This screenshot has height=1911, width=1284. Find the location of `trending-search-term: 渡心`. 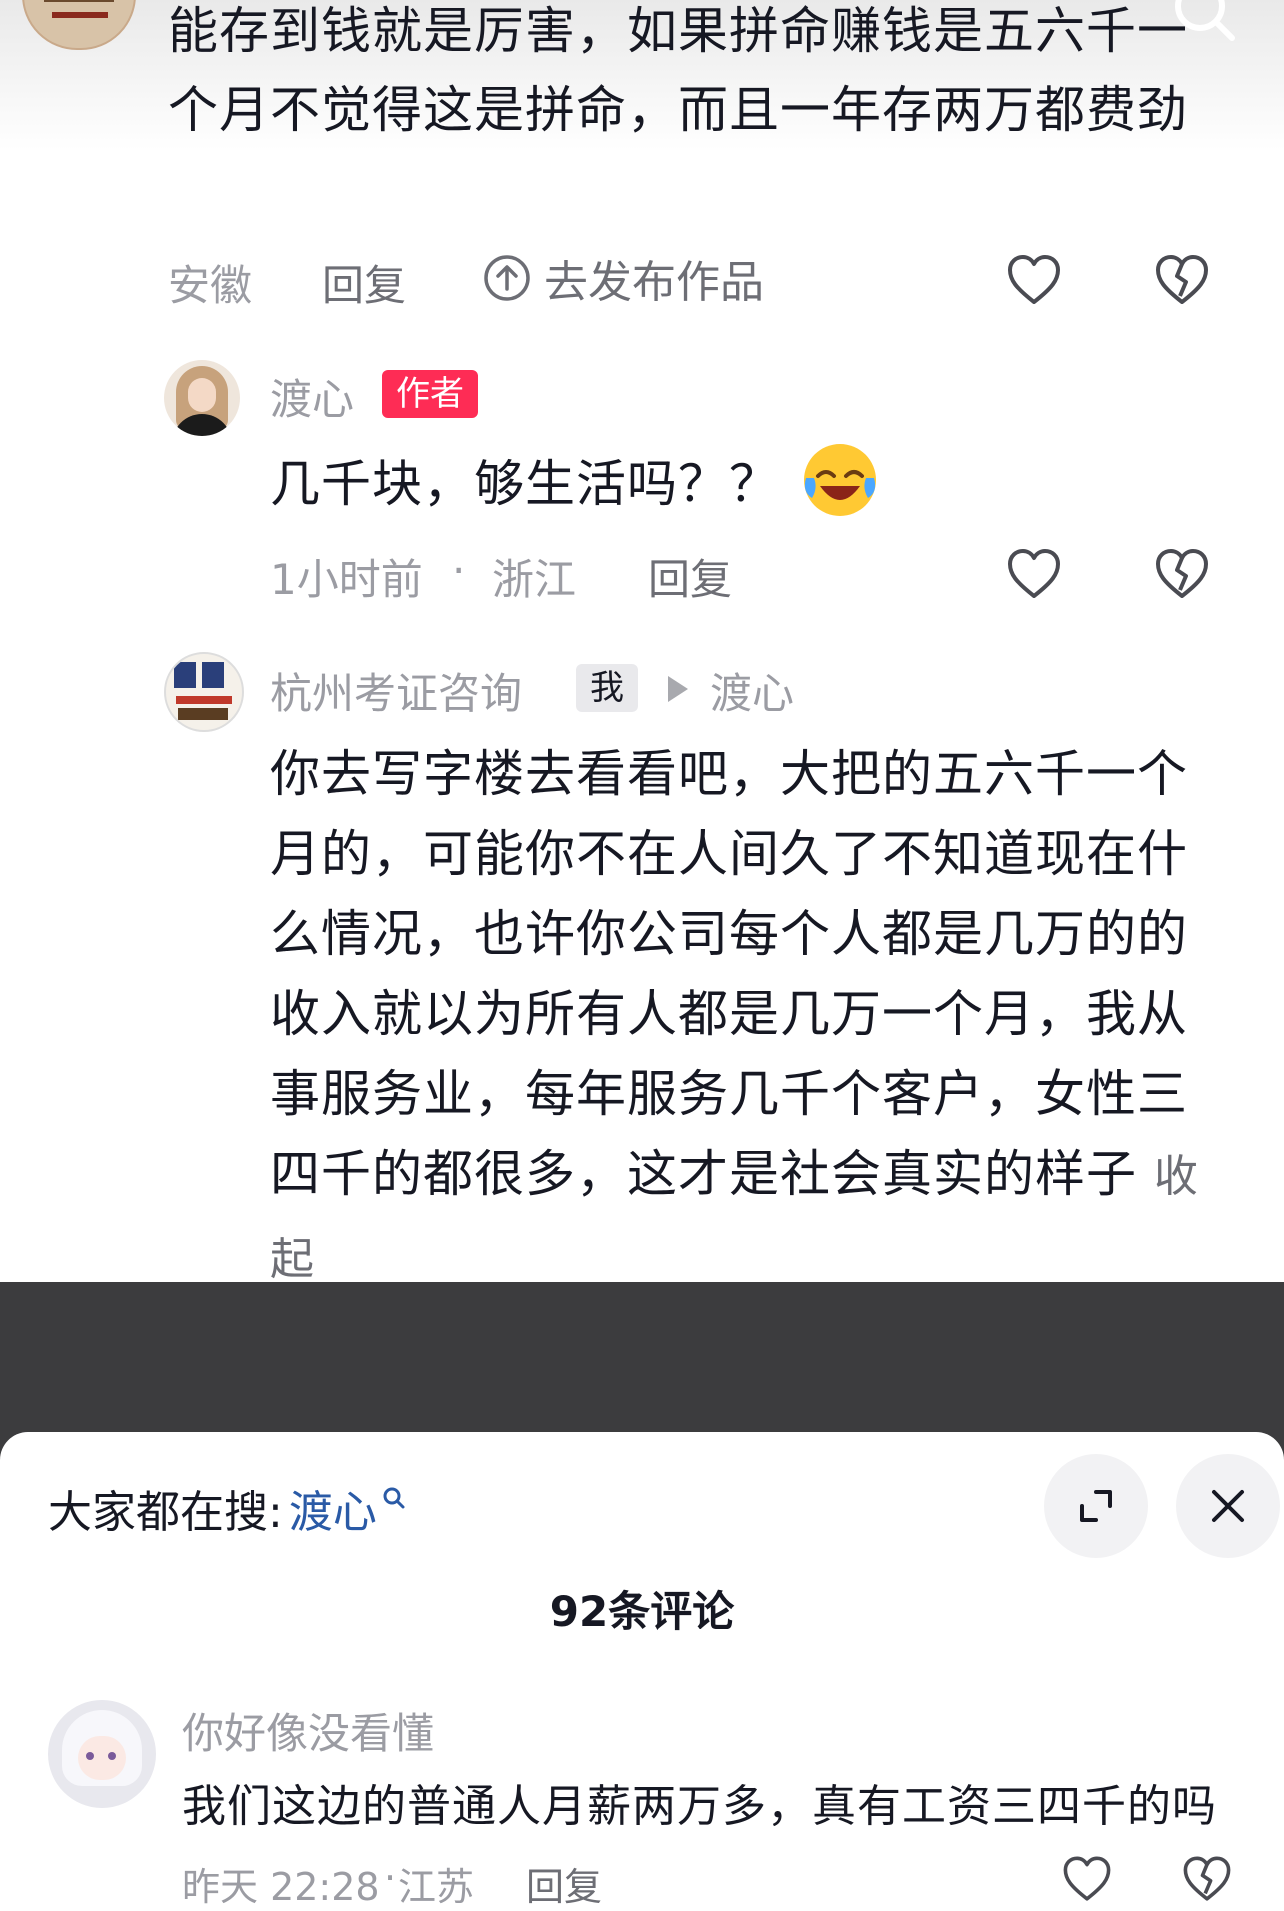

trending-search-term: 渡心 is located at coordinates (333, 1508).